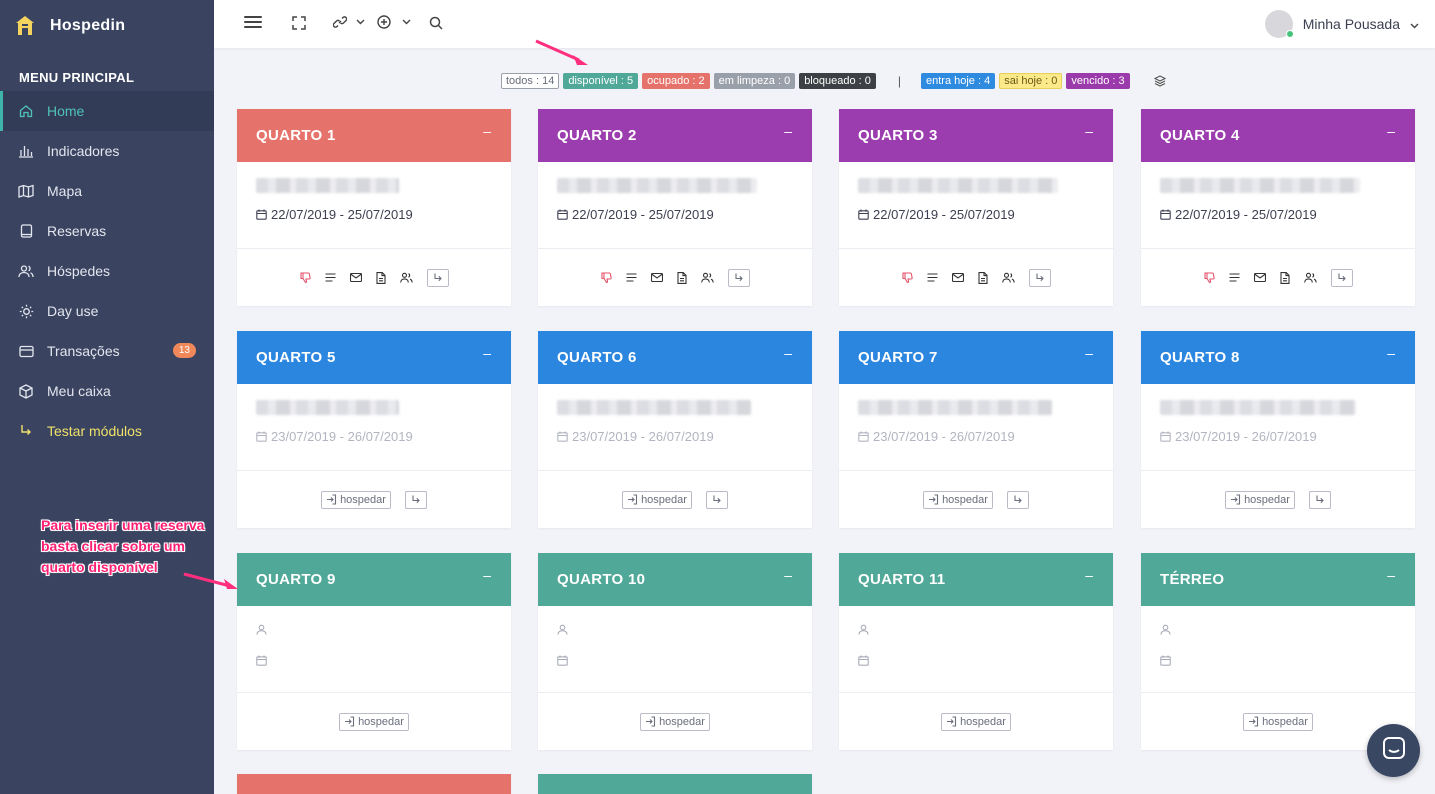  I want to click on sidebar-item-mapa: Mapa, so click(107, 191).